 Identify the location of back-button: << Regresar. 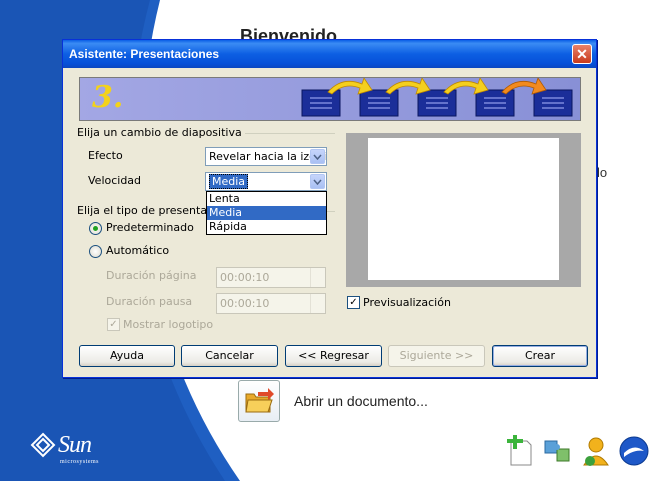
(333, 356).